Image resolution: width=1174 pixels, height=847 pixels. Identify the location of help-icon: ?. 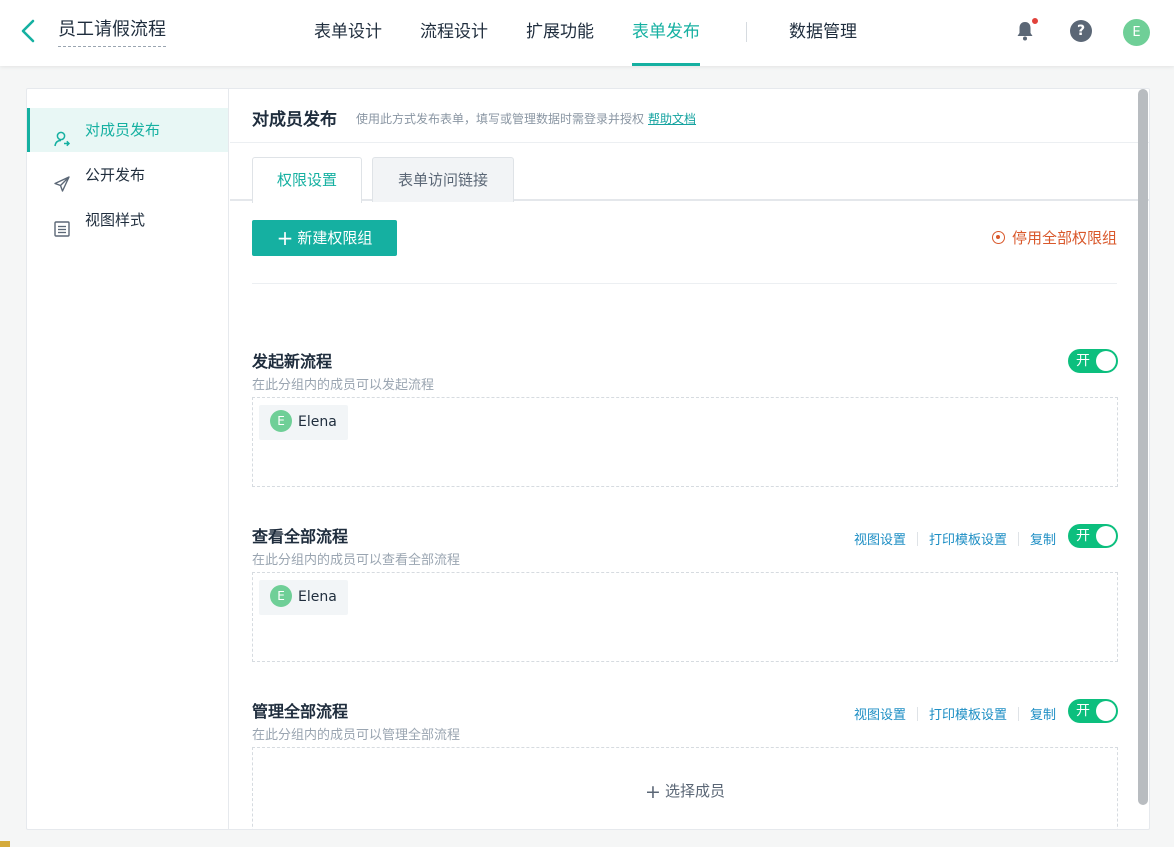
(1081, 31).